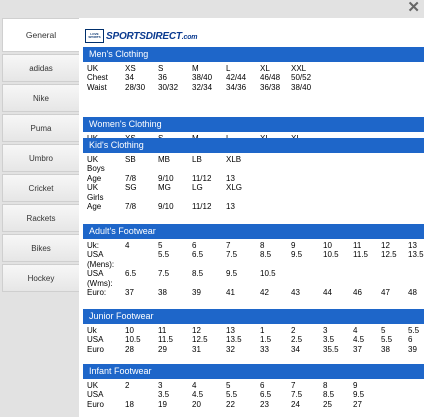  Describe the element at coordinates (253, 68) in the screenshot. I see `size-row: UK XS S M L XL XXL` at that location.